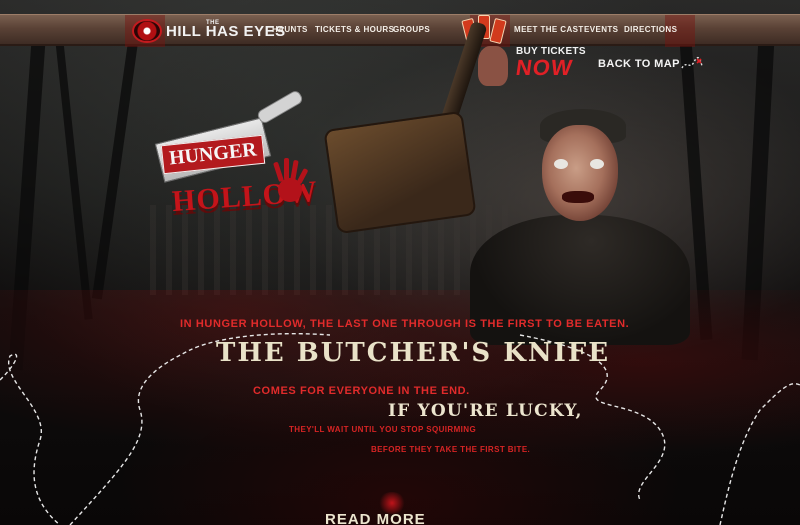 The height and width of the screenshot is (525, 800). Describe the element at coordinates (411, 29) in the screenshot. I see `nav-groups: GROUPS` at that location.